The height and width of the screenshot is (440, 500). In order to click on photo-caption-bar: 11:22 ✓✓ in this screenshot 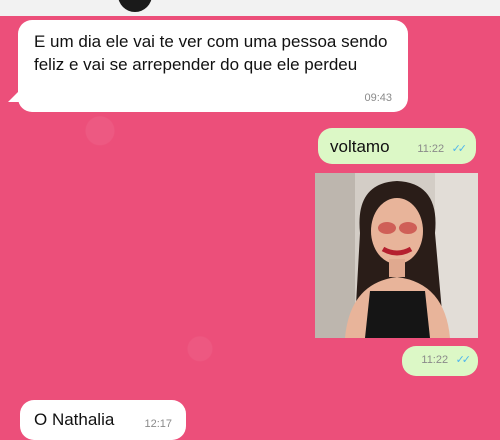, I will do `click(440, 361)`.